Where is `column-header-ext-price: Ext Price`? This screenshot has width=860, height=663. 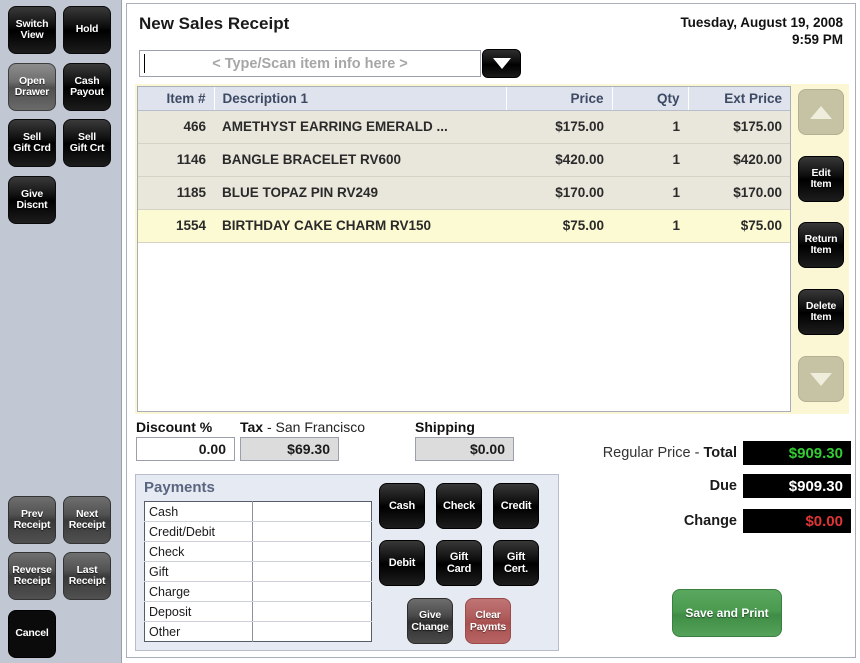
column-header-ext-price: Ext Price is located at coordinates (739, 99).